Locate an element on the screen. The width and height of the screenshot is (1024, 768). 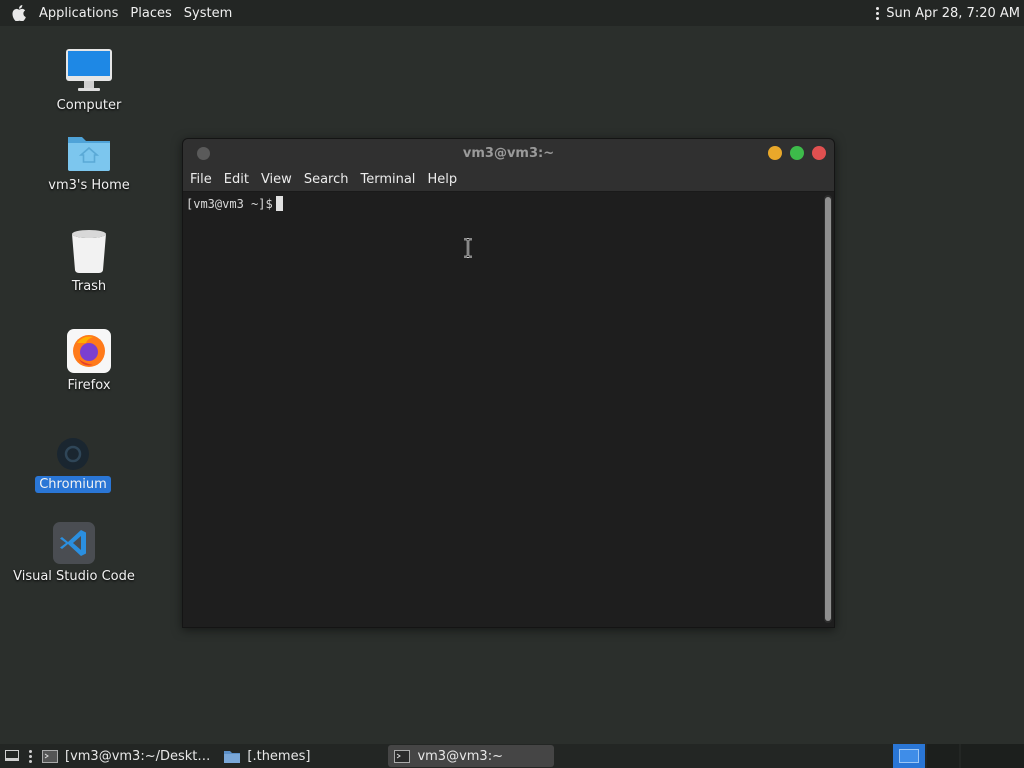
computer-icon is located at coordinates (89, 70).